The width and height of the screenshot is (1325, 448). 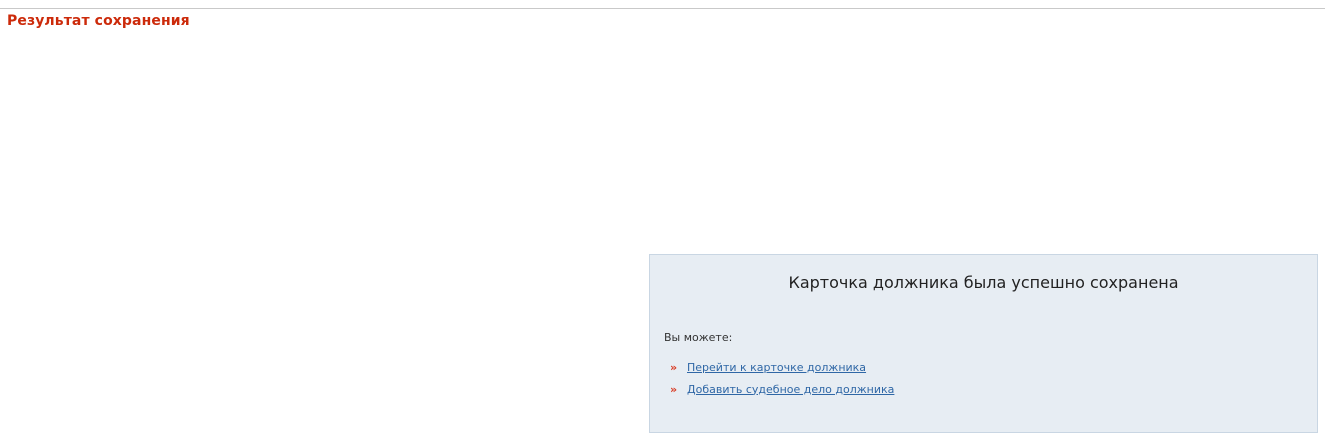 What do you see at coordinates (790, 389) in the screenshot?
I see `add-court-case-link: Добавить судебное дело должника` at bounding box center [790, 389].